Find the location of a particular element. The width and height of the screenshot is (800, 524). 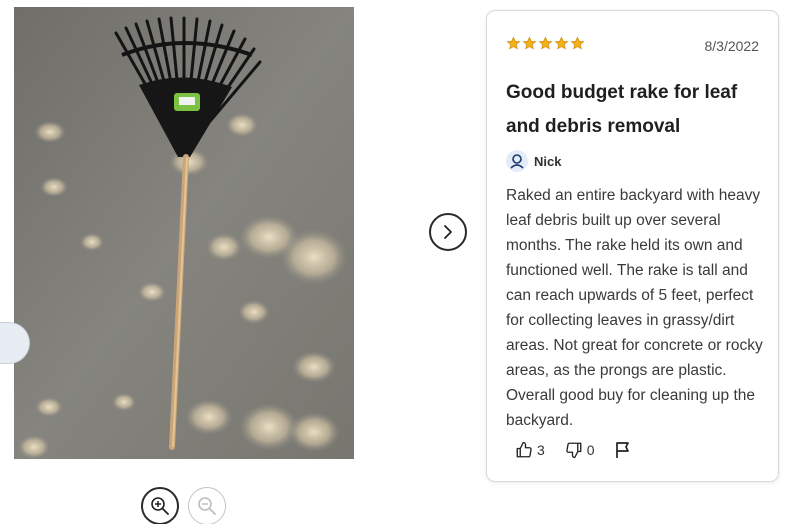

next-review-button is located at coordinates (448, 232).